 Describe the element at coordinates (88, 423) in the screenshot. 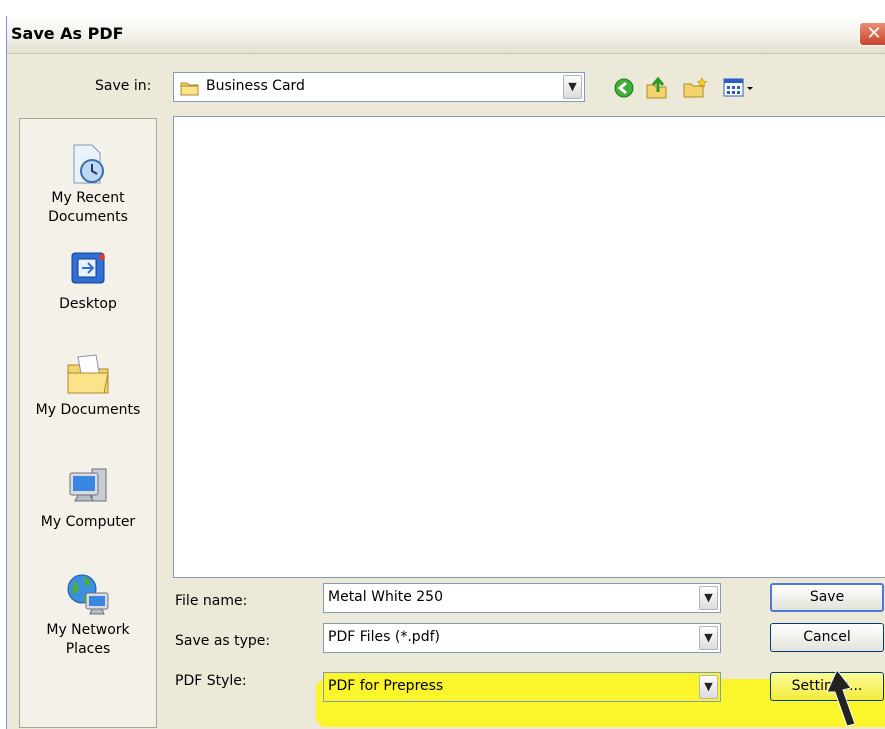

I see `places-bar: My Recent Documents Desktop My Documents` at that location.